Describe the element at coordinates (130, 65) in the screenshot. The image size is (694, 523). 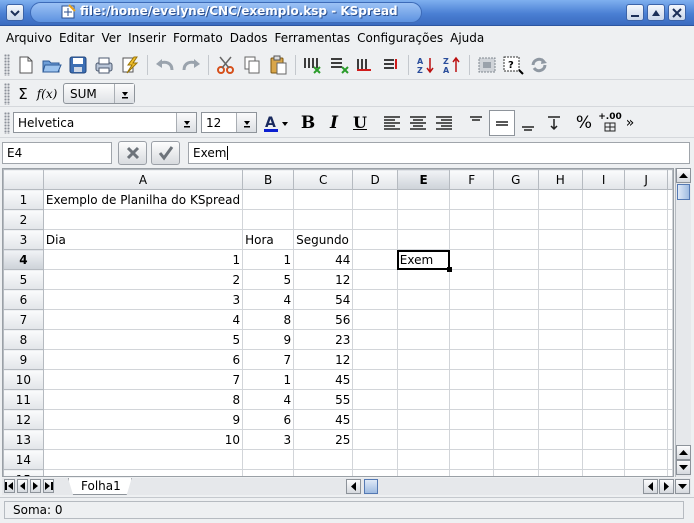
I see `print-preview-button` at that location.